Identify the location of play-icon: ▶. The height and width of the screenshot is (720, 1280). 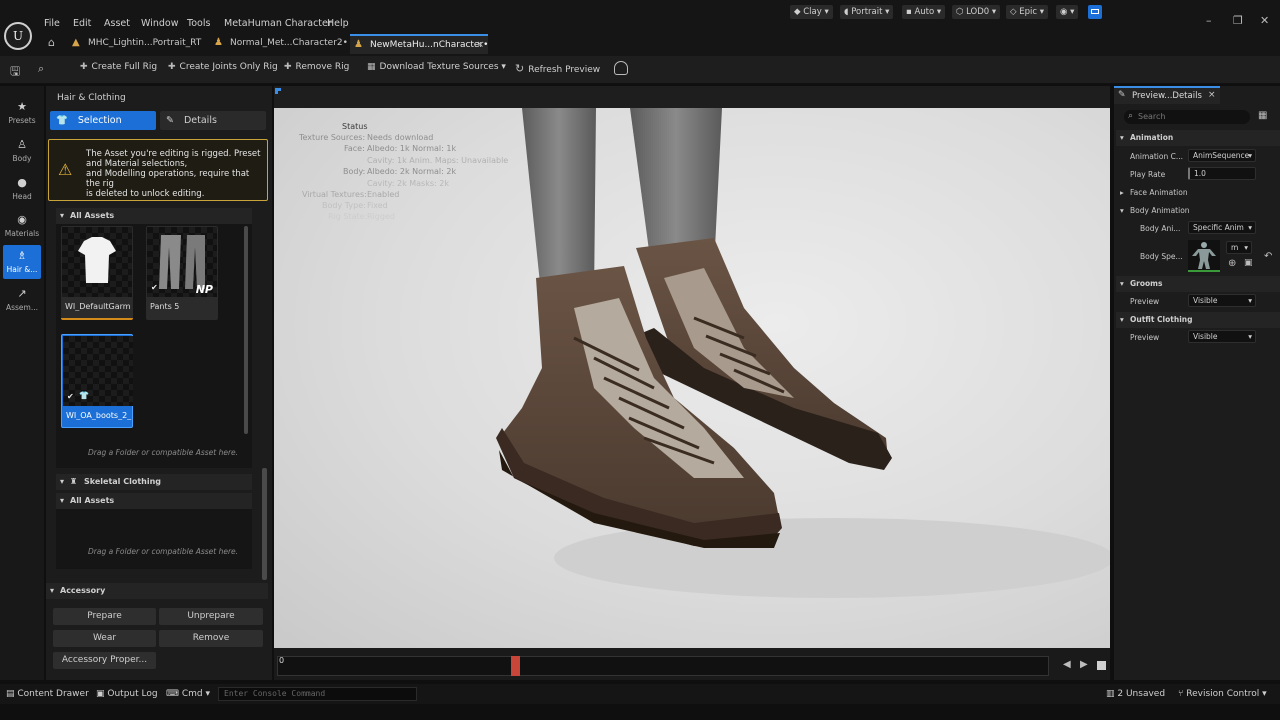
(1084, 664).